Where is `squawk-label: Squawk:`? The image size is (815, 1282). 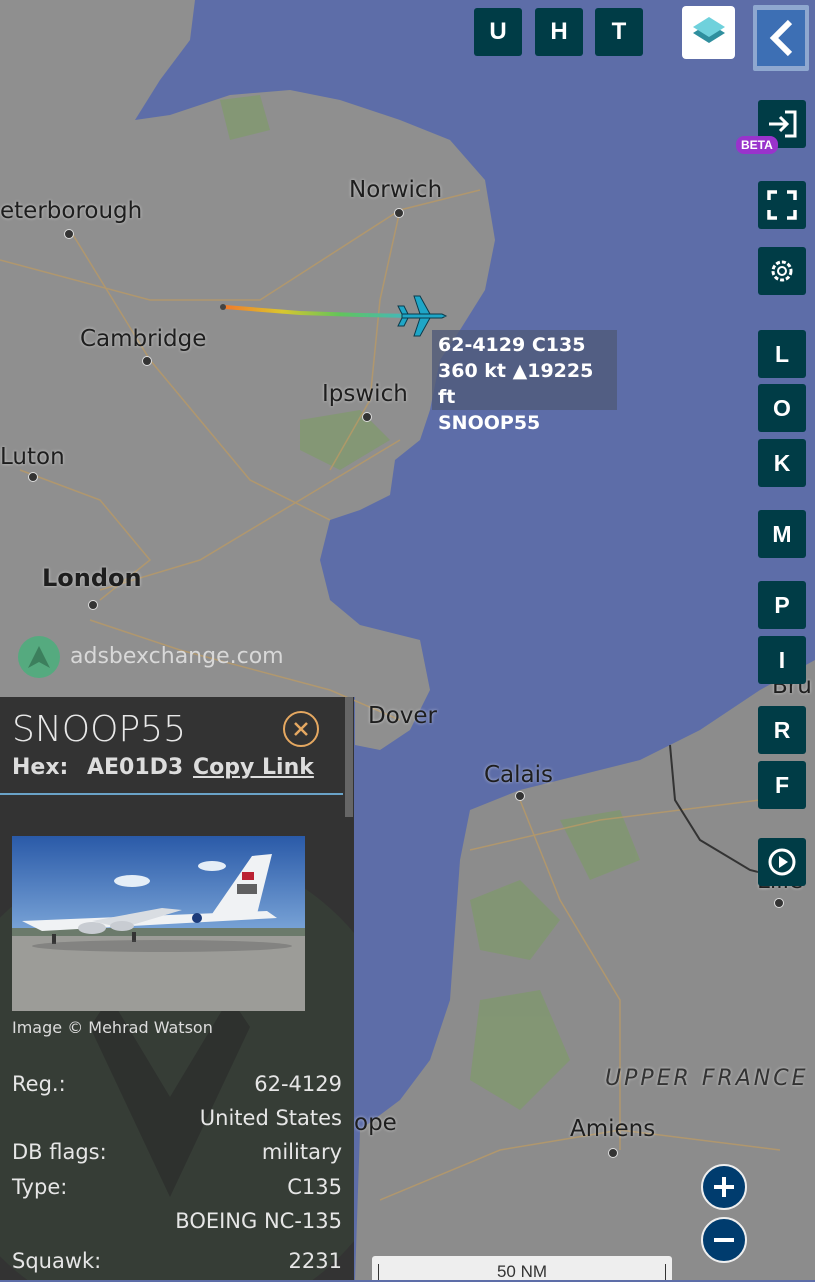
squawk-label: Squawk: is located at coordinates (57, 1261).